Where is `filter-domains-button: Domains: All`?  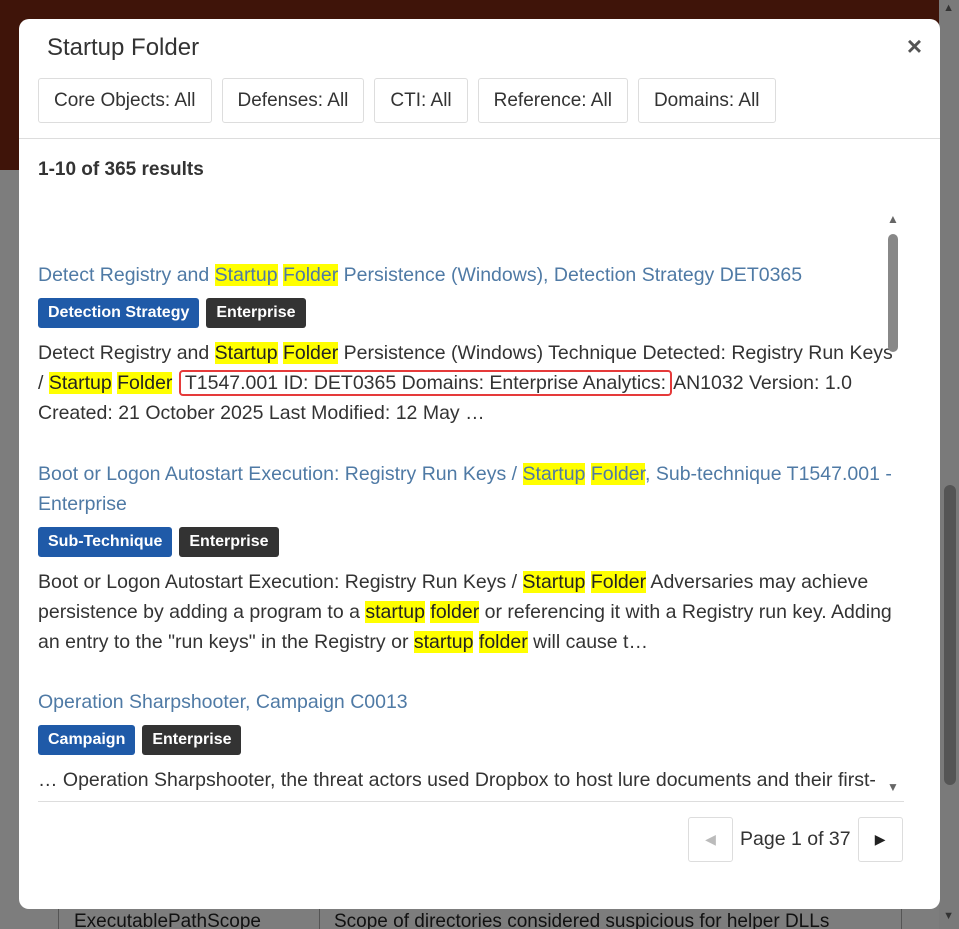
filter-domains-button: Domains: All is located at coordinates (706, 100).